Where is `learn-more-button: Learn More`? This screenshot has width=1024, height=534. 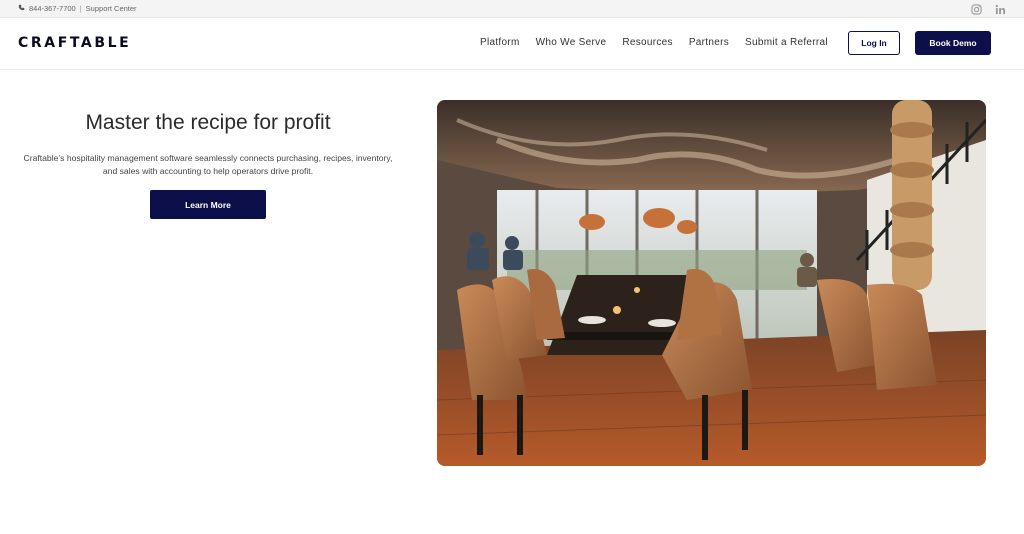 learn-more-button: Learn More is located at coordinates (208, 204).